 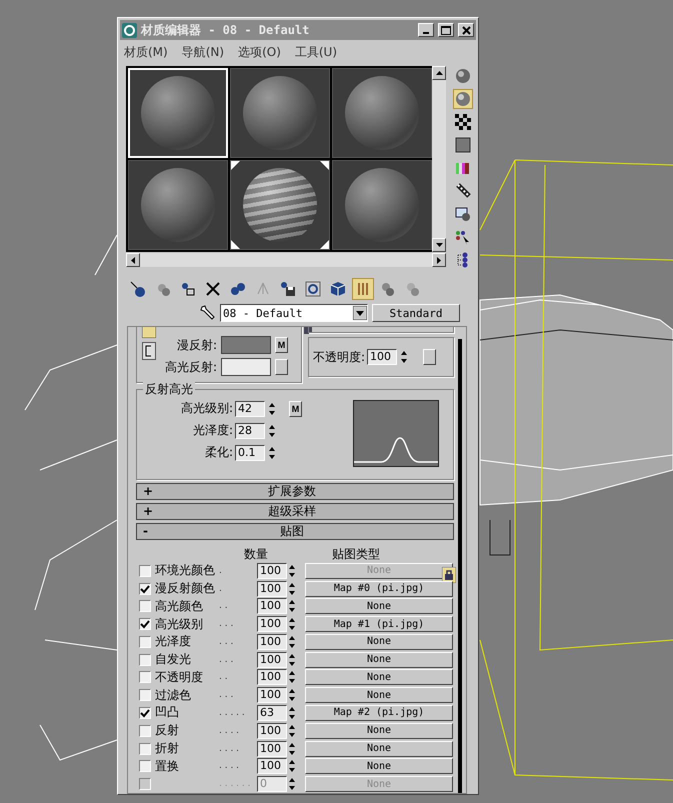 What do you see at coordinates (313, 289) in the screenshot?
I see `ring-icon` at bounding box center [313, 289].